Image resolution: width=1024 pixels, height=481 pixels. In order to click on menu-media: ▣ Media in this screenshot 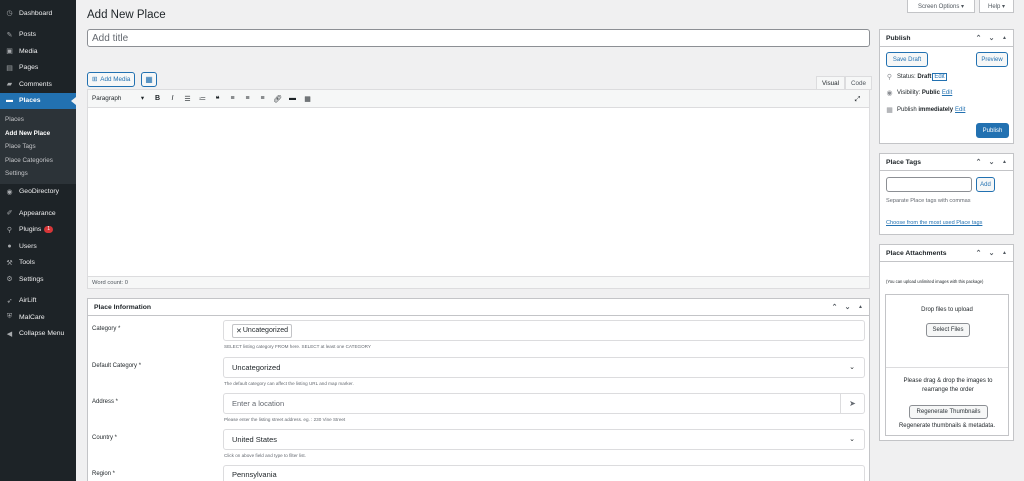, I will do `click(38, 51)`.